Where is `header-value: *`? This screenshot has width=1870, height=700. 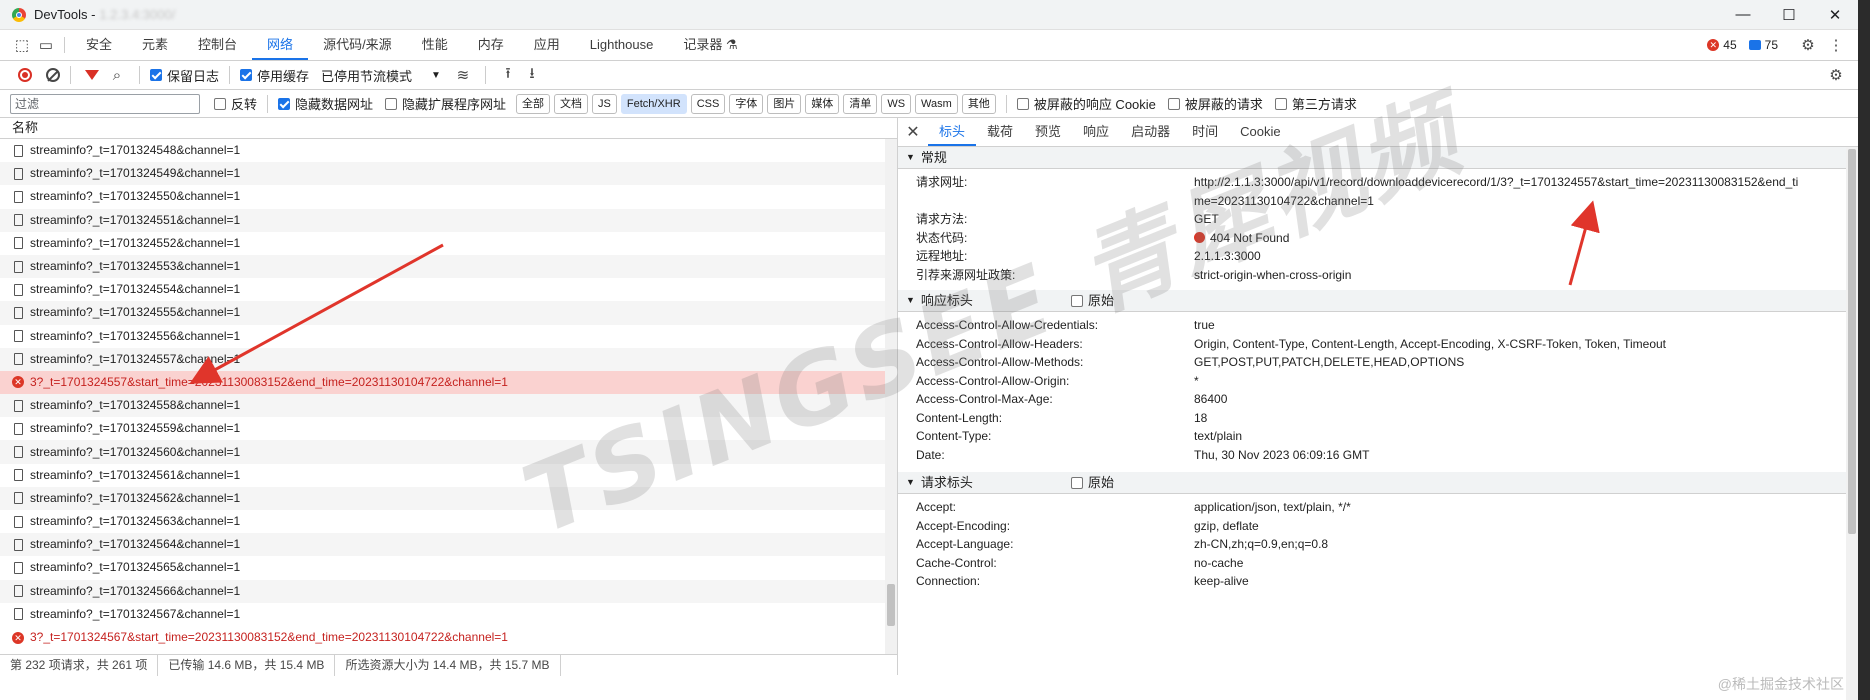
header-value: * is located at coordinates (1520, 381).